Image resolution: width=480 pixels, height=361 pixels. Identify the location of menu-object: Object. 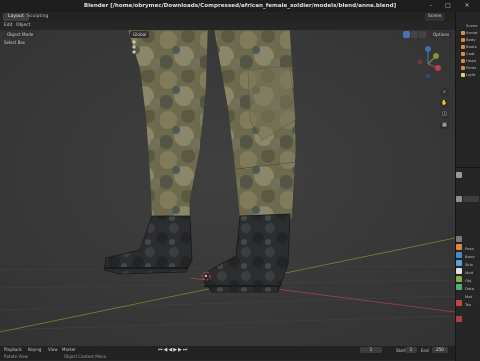
(23, 26).